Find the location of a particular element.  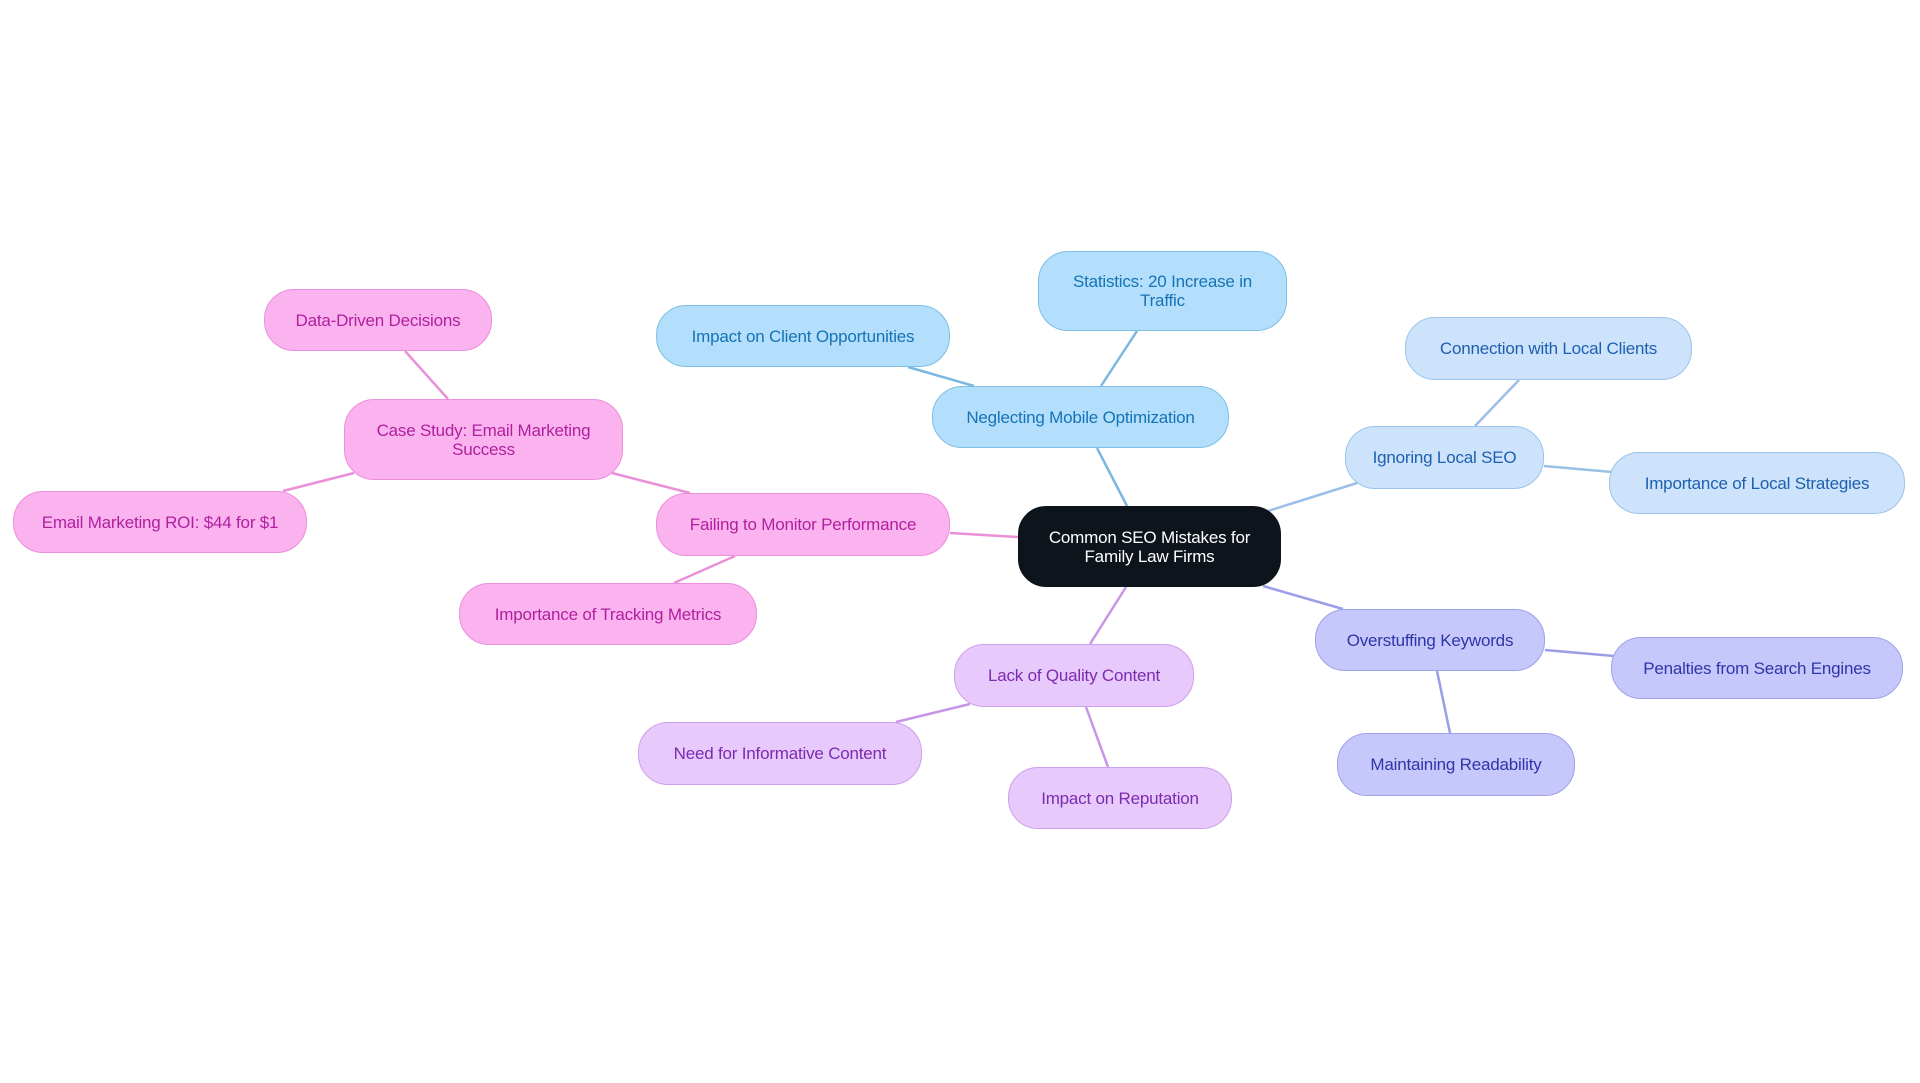

node-label: Importance of Tracking Metrics is located at coordinates (608, 614).